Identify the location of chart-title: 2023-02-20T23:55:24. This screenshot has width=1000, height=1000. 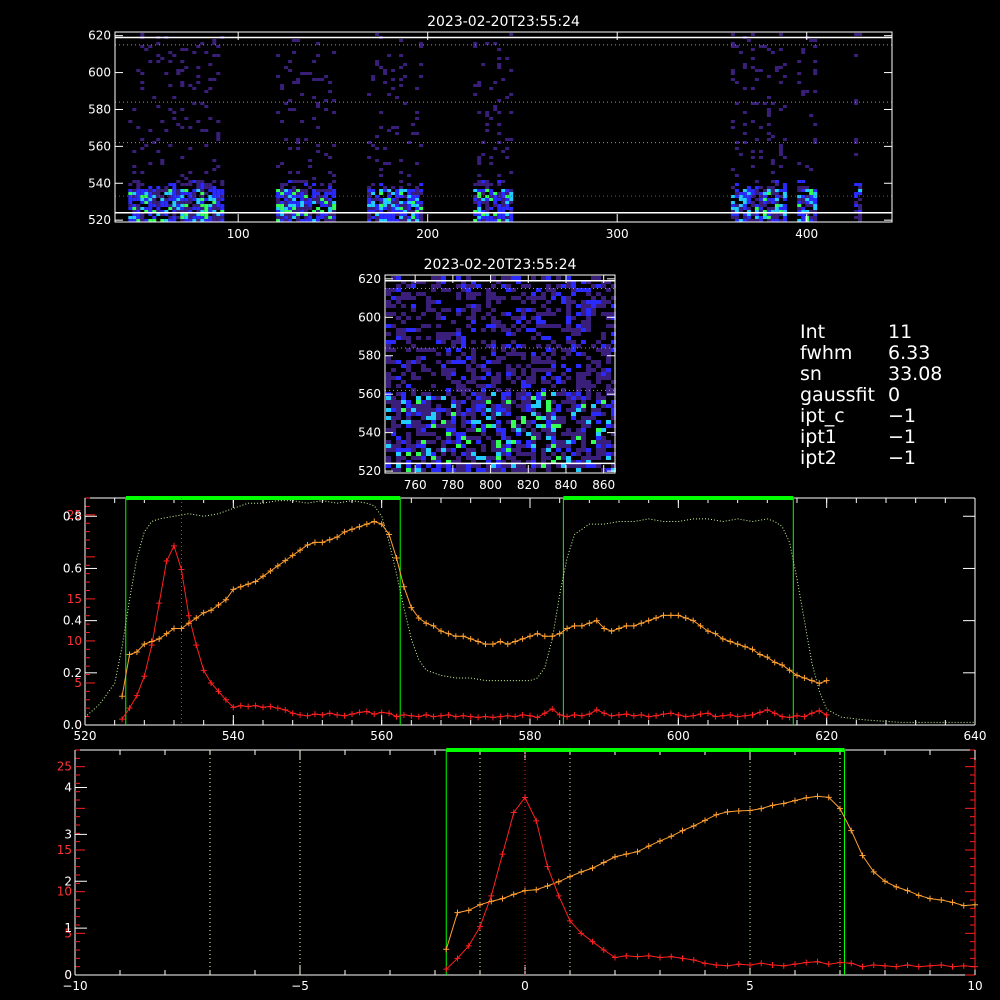
(503, 22).